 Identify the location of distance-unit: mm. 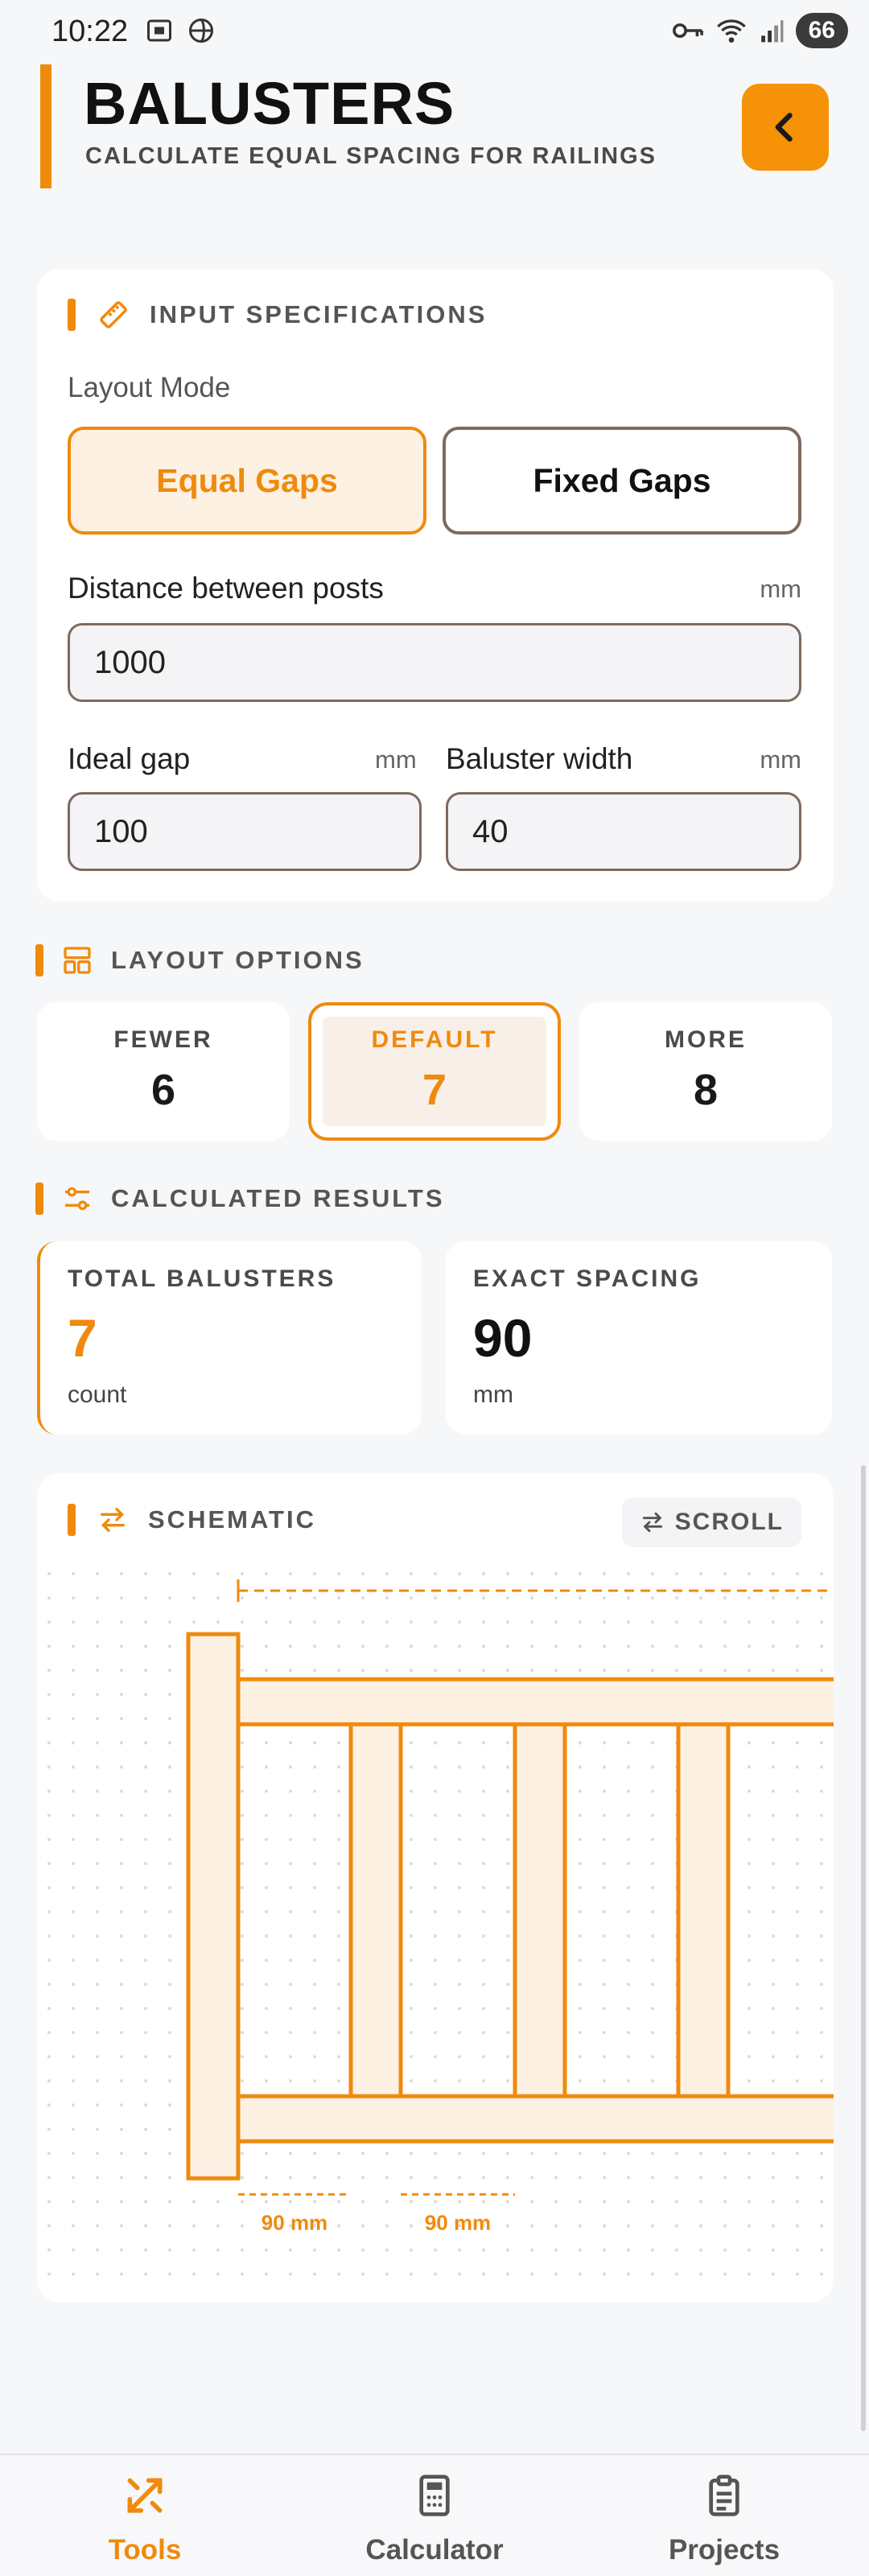
(780, 589).